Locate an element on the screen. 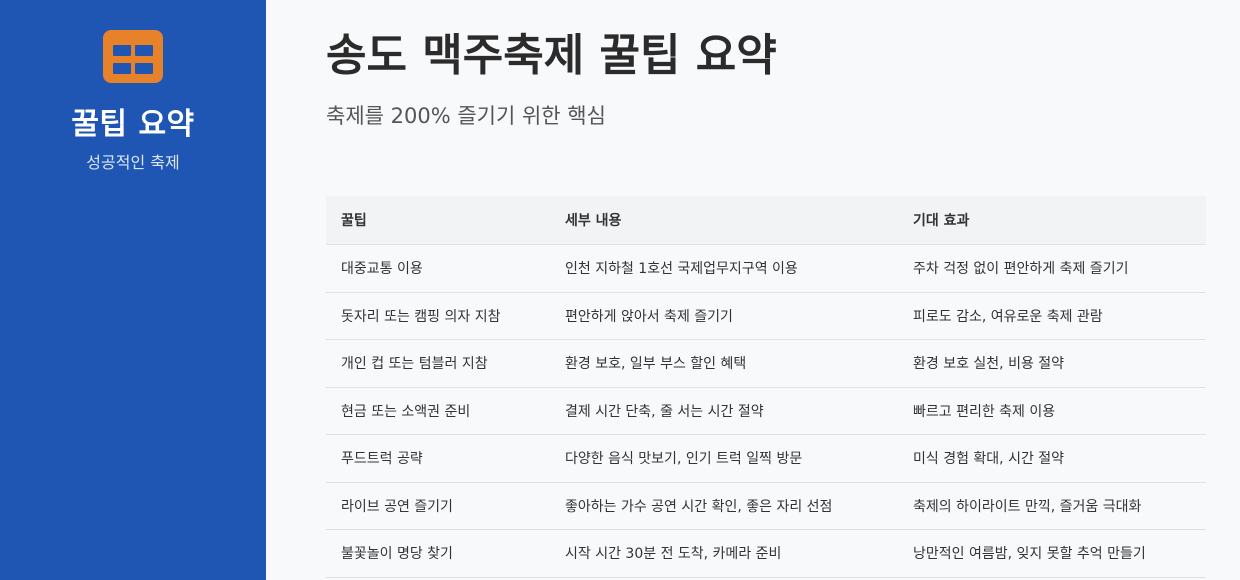 The image size is (1240, 580). column-header-detail: 세부 내용 is located at coordinates (724, 220).